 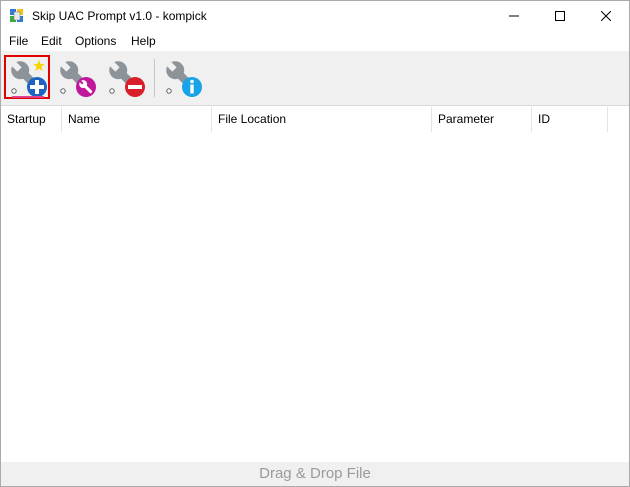 What do you see at coordinates (322, 119) in the screenshot?
I see `column-header-file-location: File Location` at bounding box center [322, 119].